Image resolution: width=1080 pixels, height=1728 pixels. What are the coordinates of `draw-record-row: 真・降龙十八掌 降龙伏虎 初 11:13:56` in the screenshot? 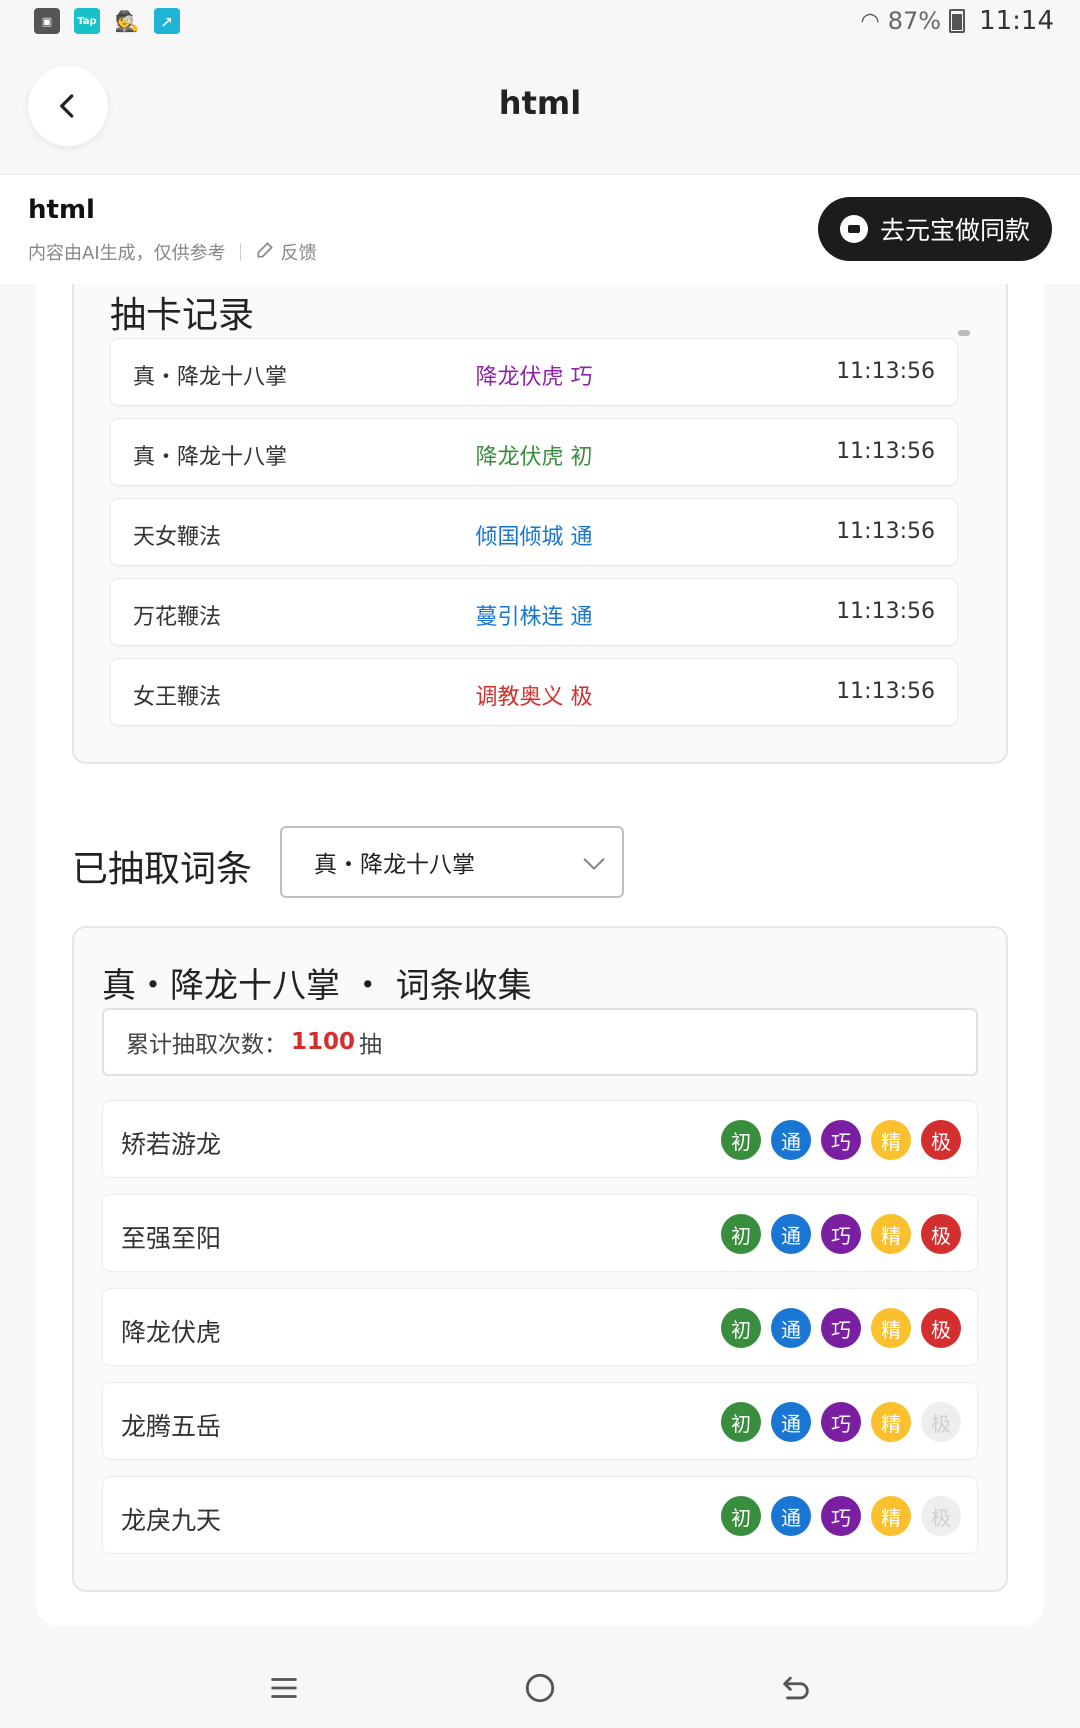 It's located at (534, 452).